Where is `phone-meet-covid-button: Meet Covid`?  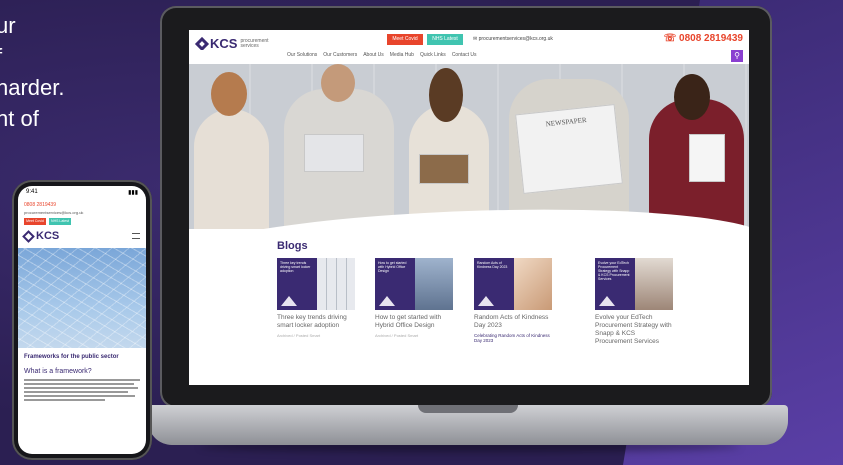
phone-meet-covid-button: Meet Covid is located at coordinates (35, 221).